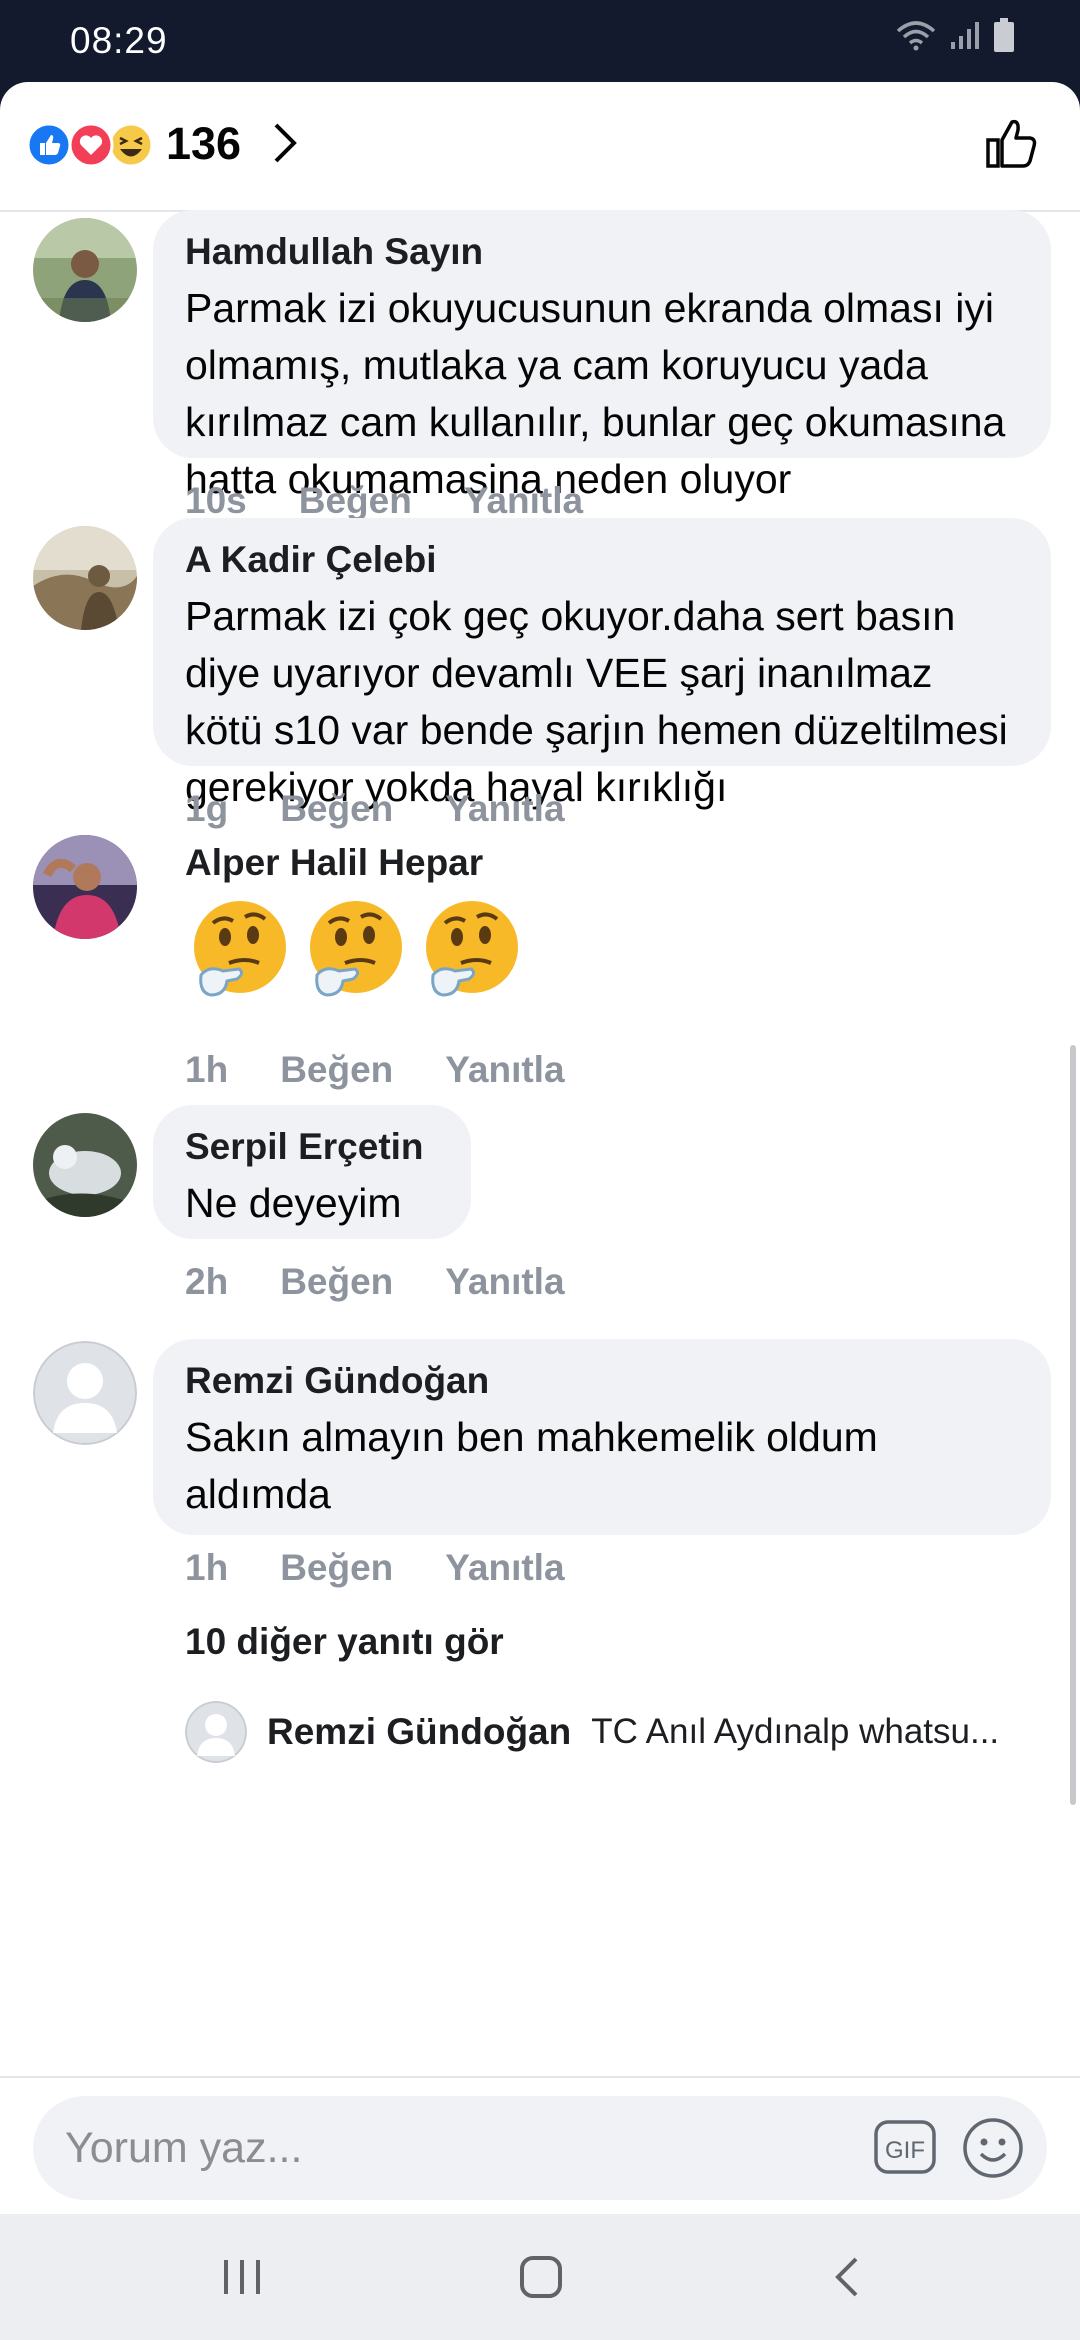  Describe the element at coordinates (334, 863) in the screenshot. I see `comment-author: Alper Halil Hepar` at that location.